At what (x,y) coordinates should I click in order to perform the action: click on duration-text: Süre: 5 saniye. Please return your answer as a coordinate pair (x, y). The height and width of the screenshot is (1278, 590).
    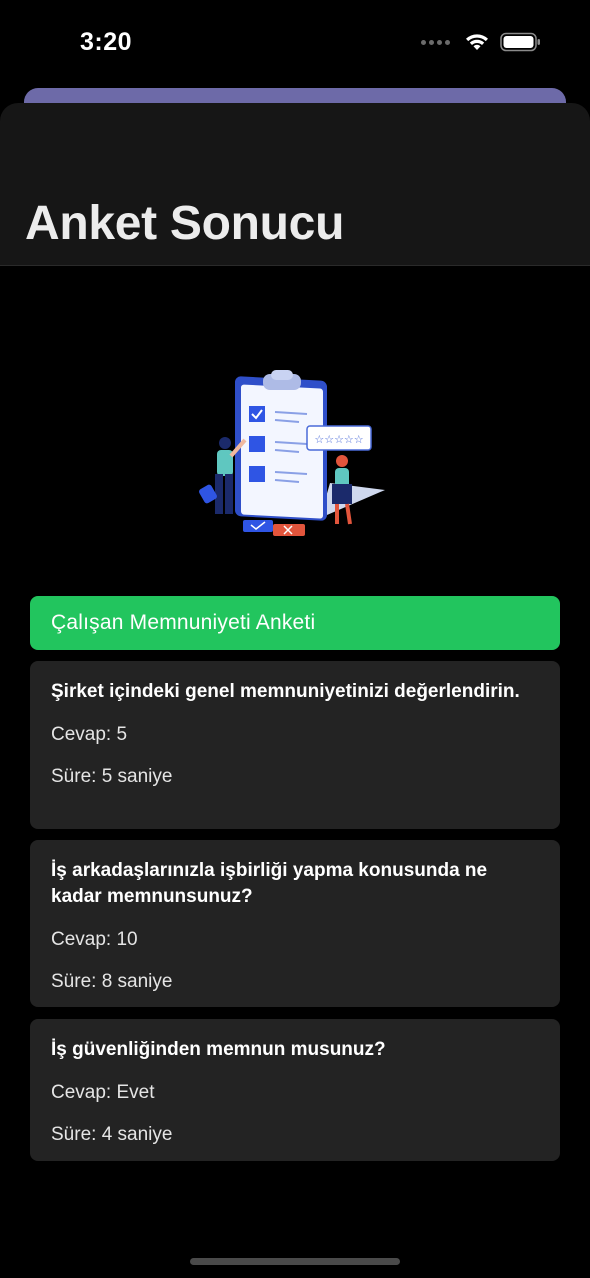
    Looking at the image, I should click on (112, 776).